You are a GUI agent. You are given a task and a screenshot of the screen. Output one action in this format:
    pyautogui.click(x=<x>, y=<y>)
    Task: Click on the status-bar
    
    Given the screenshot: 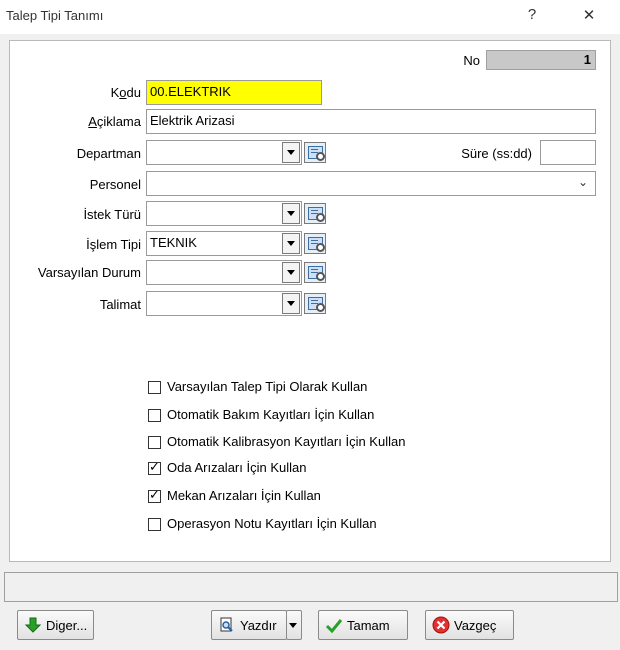 What is the action you would take?
    pyautogui.click(x=311, y=587)
    